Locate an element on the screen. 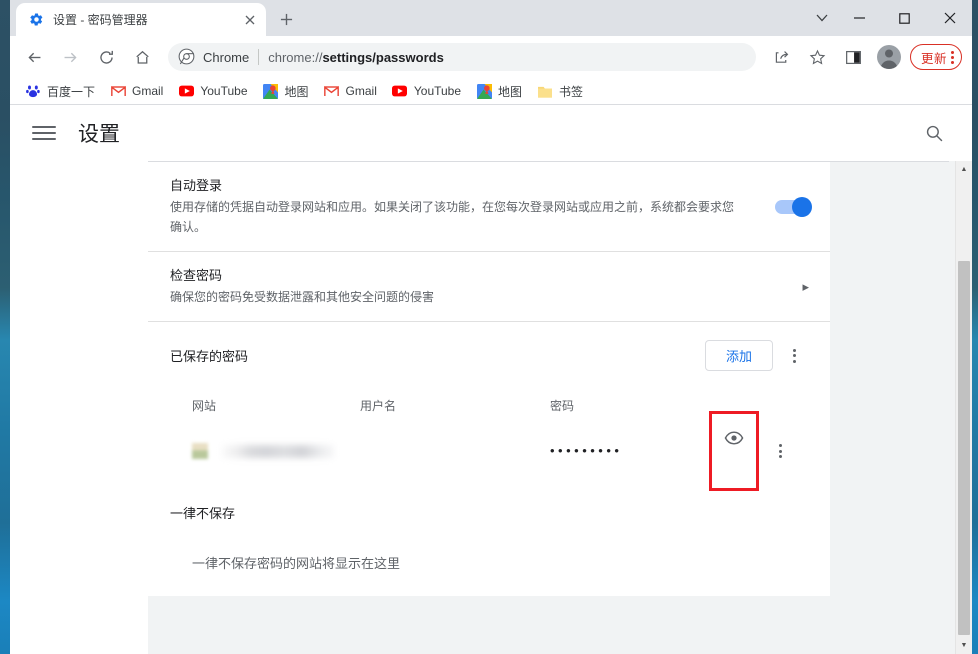  vertical-scrollbar: ▲ ▼ is located at coordinates (963, 407).